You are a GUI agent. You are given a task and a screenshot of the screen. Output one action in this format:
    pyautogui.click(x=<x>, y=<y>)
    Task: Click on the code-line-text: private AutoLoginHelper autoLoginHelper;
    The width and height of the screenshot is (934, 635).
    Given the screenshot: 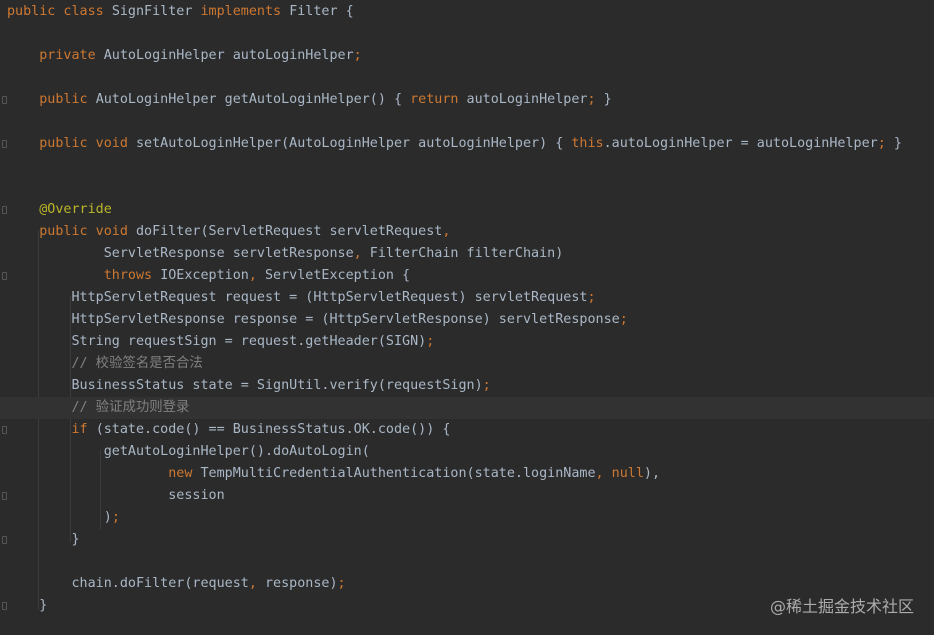 What is the action you would take?
    pyautogui.click(x=184, y=56)
    